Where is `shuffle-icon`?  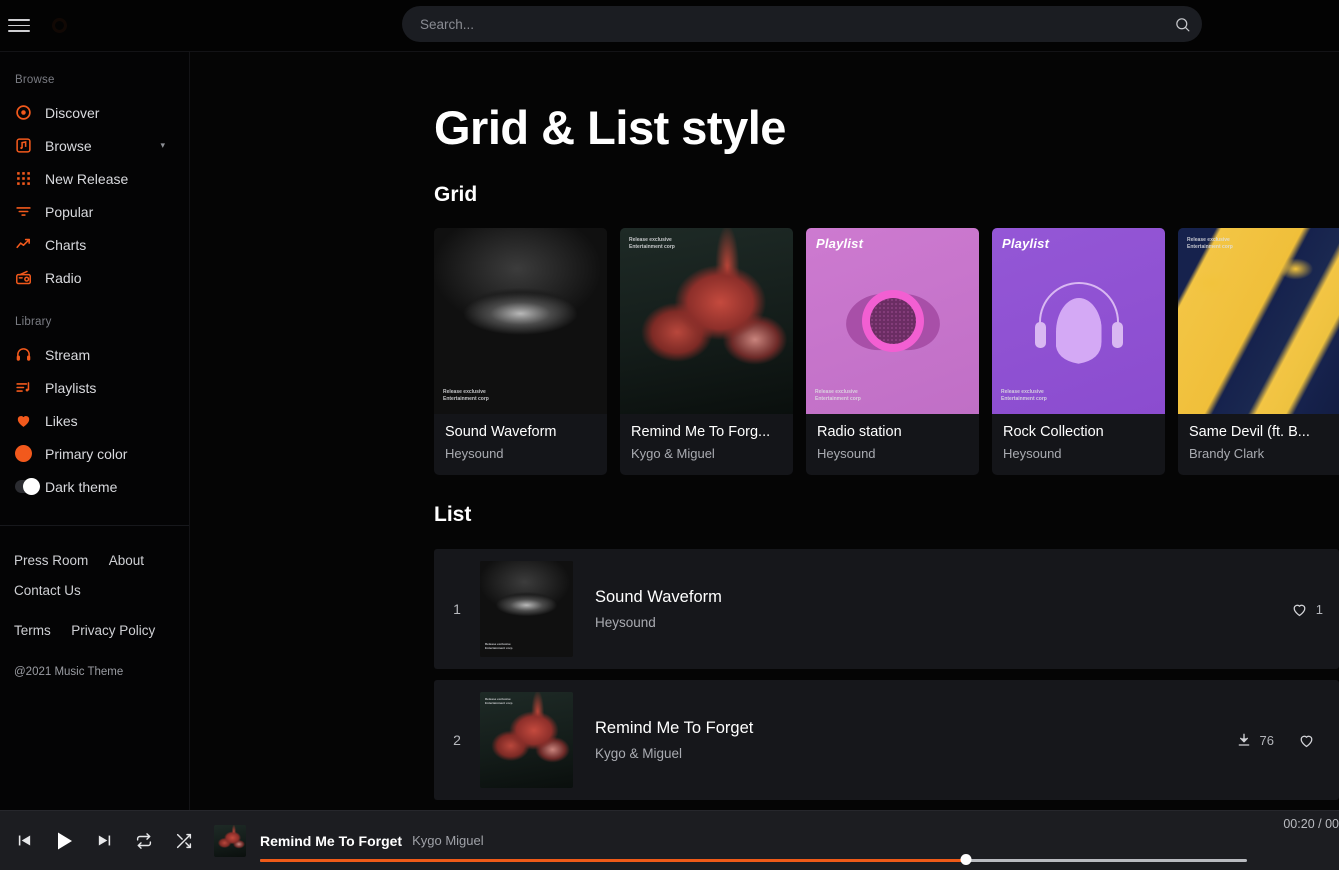
shuffle-icon is located at coordinates (184, 841).